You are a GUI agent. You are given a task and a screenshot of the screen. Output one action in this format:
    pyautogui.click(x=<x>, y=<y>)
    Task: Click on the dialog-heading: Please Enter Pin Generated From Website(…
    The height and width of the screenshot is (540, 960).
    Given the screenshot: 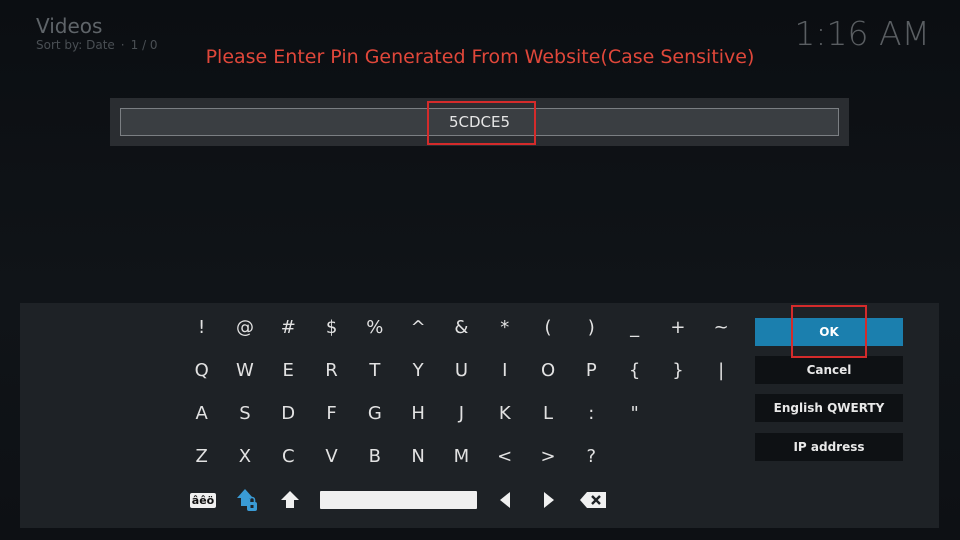 What is the action you would take?
    pyautogui.click(x=480, y=57)
    